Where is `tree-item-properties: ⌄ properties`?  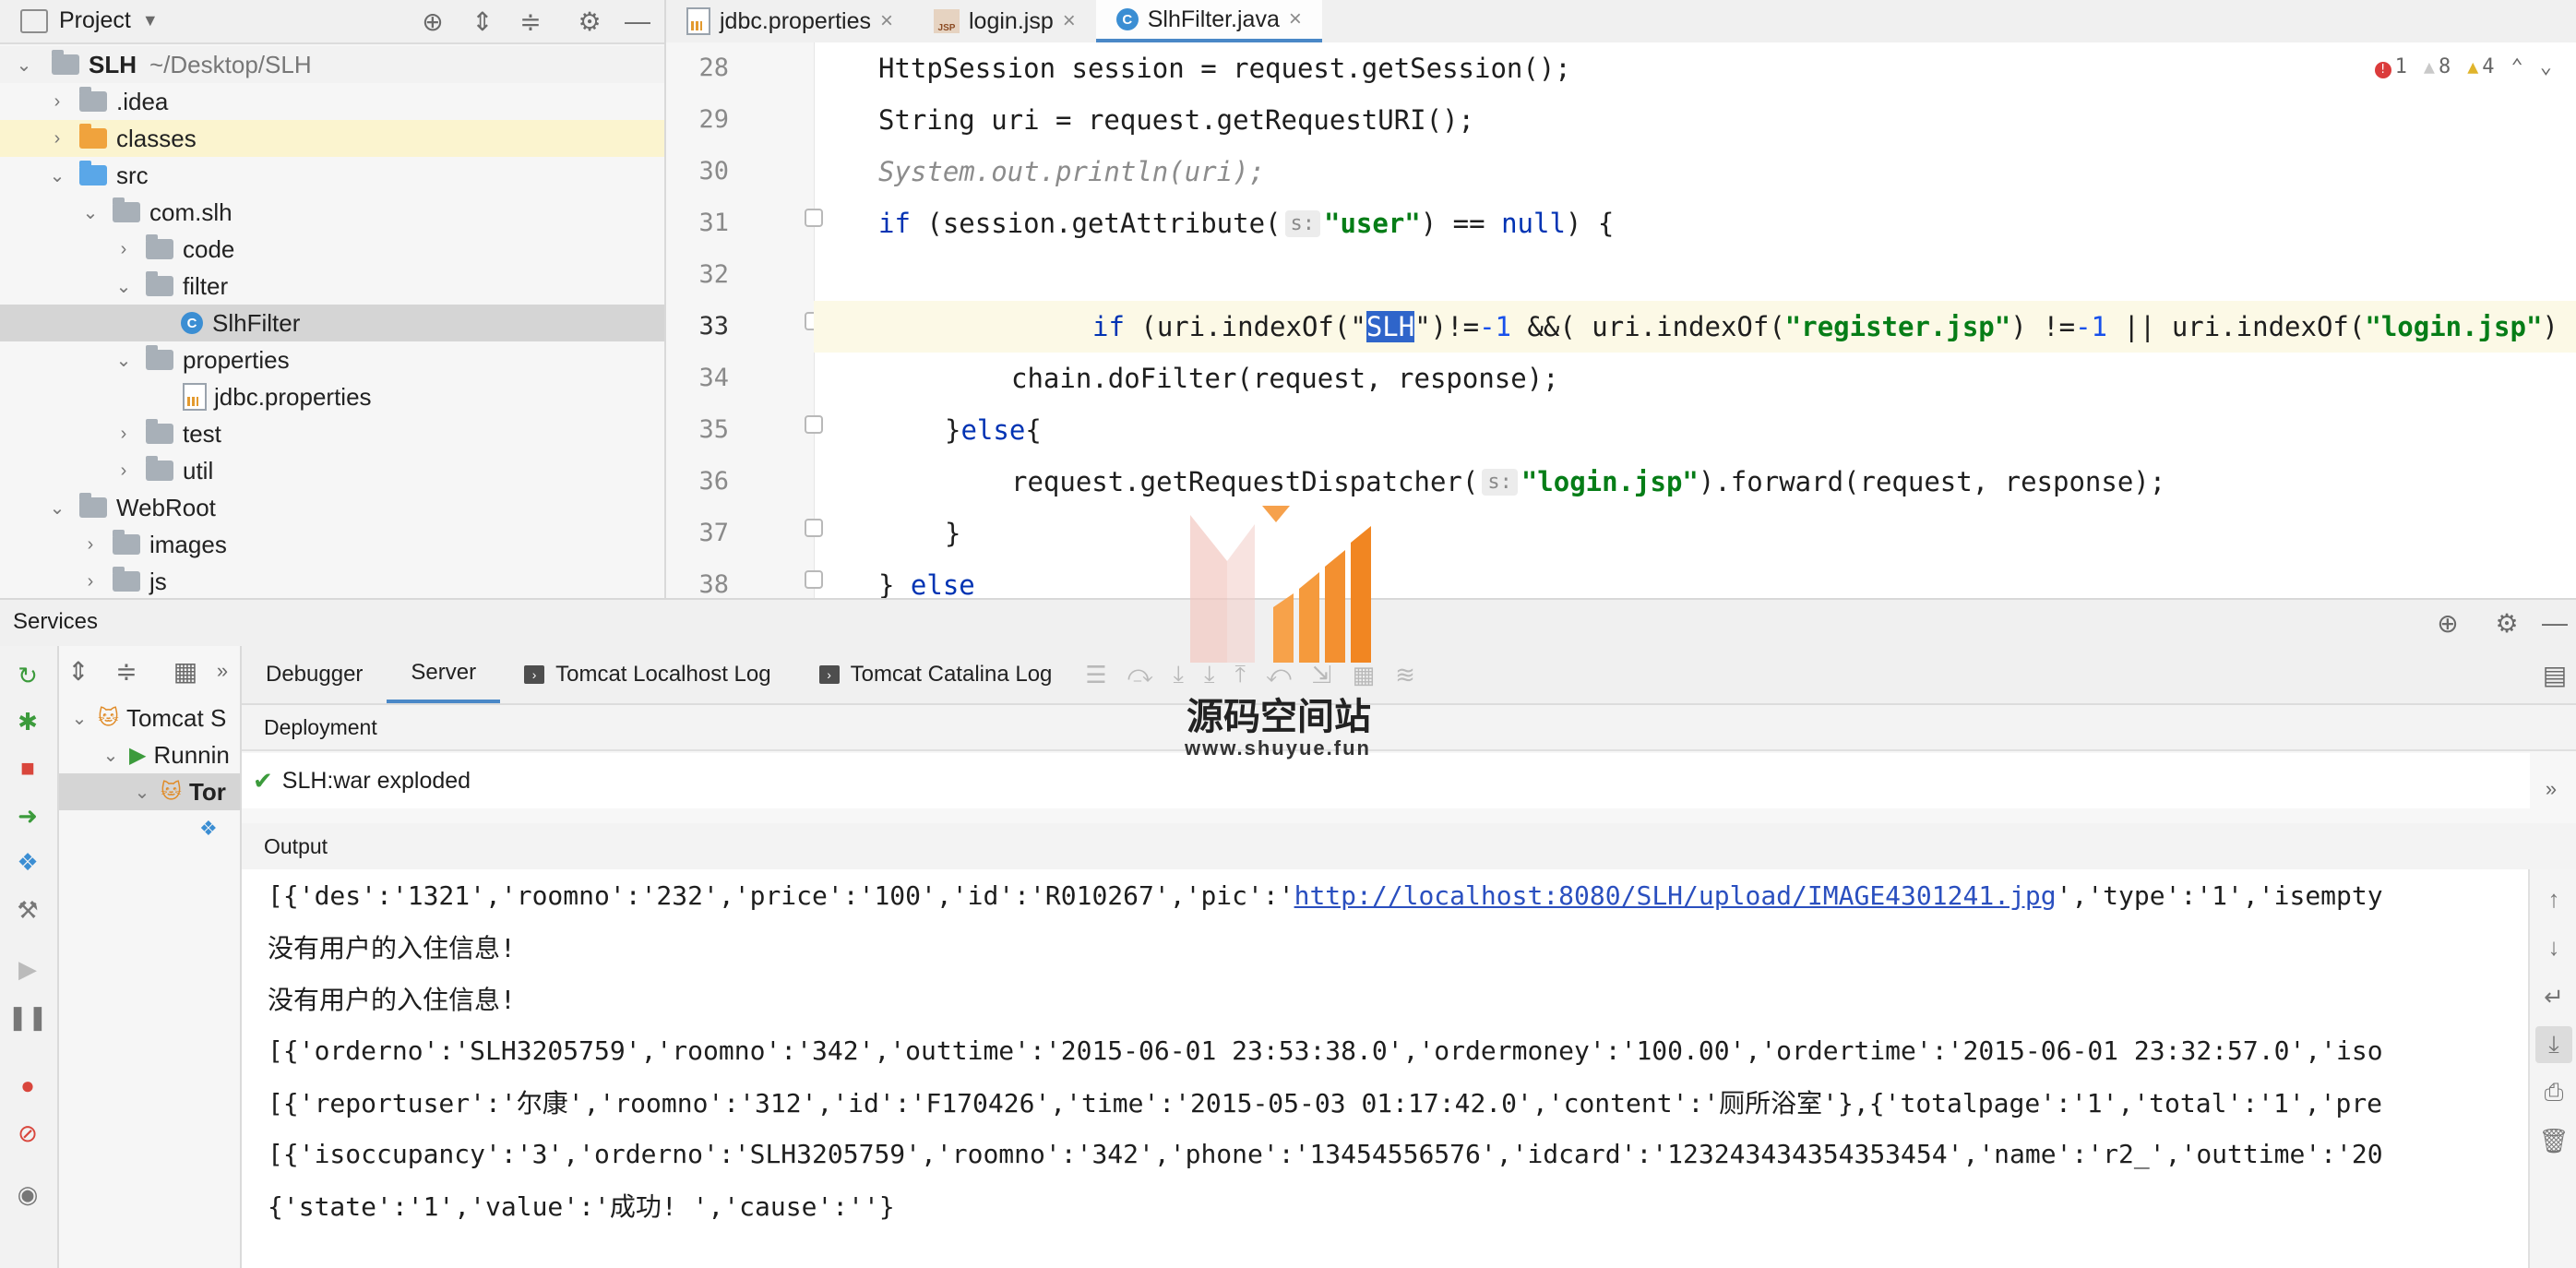
tree-item-properties: ⌄ properties is located at coordinates (332, 359).